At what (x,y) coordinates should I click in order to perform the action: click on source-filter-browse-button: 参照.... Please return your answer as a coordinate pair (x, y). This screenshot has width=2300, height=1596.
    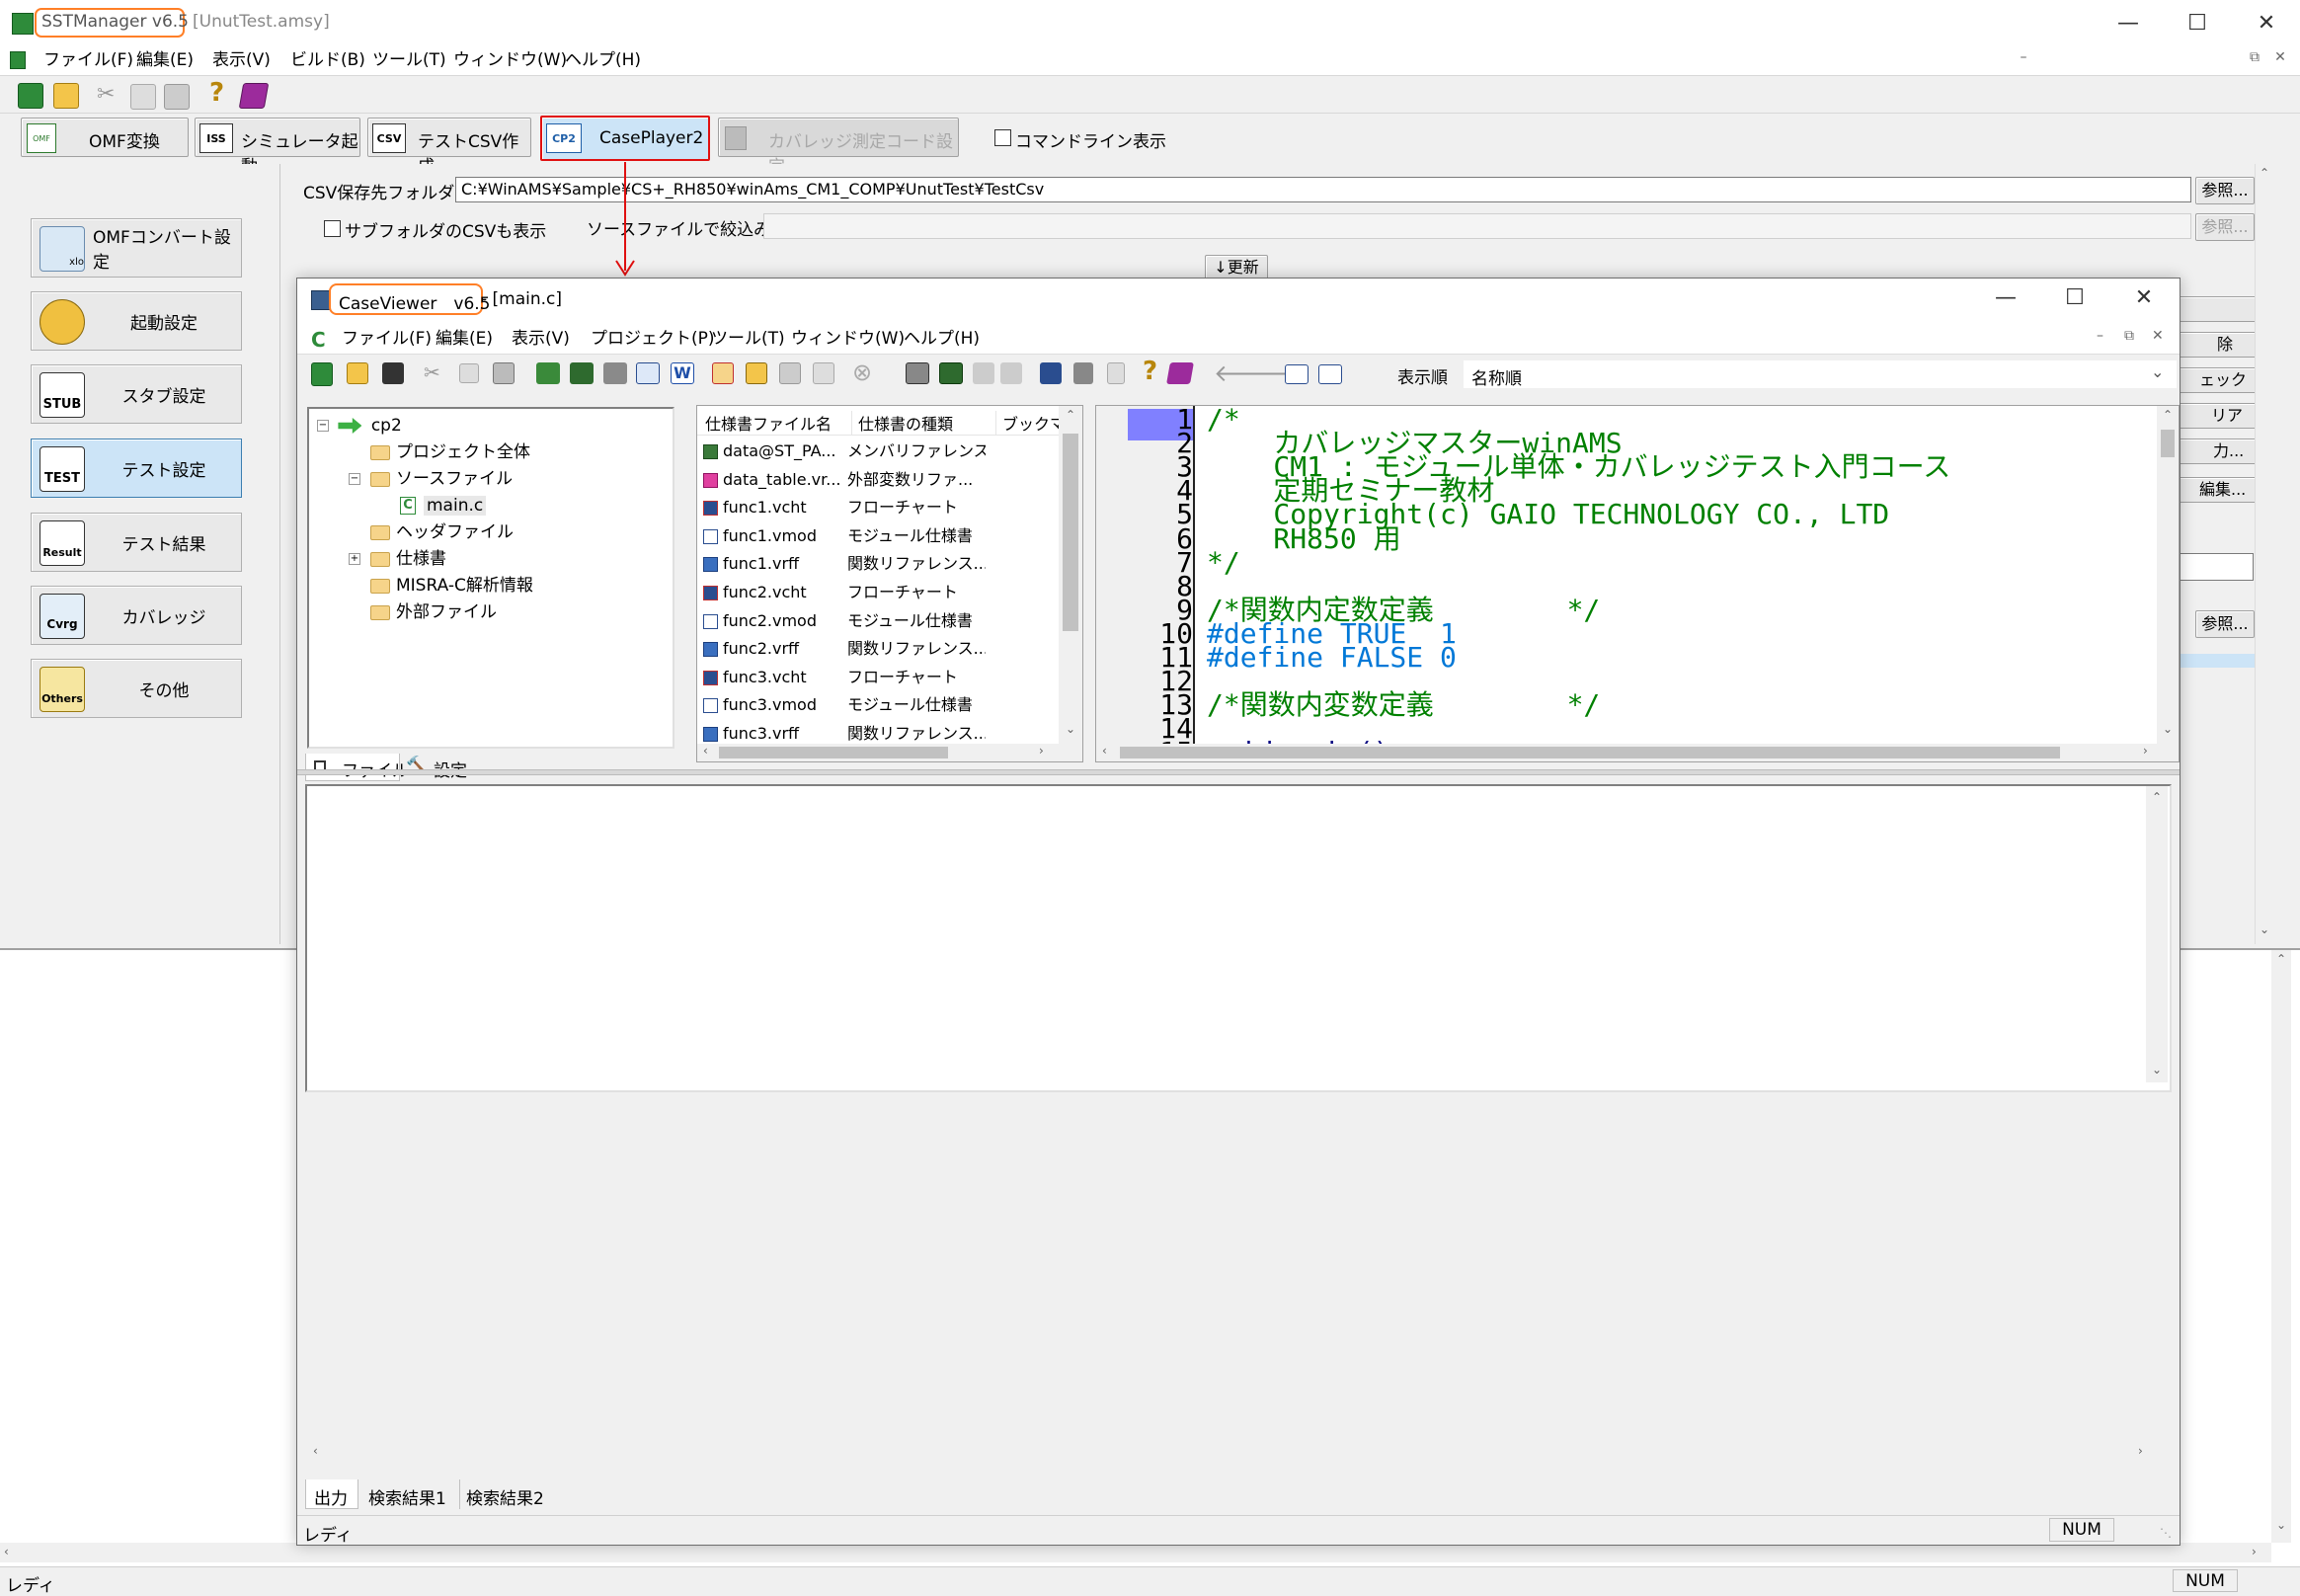
    Looking at the image, I should click on (2225, 227).